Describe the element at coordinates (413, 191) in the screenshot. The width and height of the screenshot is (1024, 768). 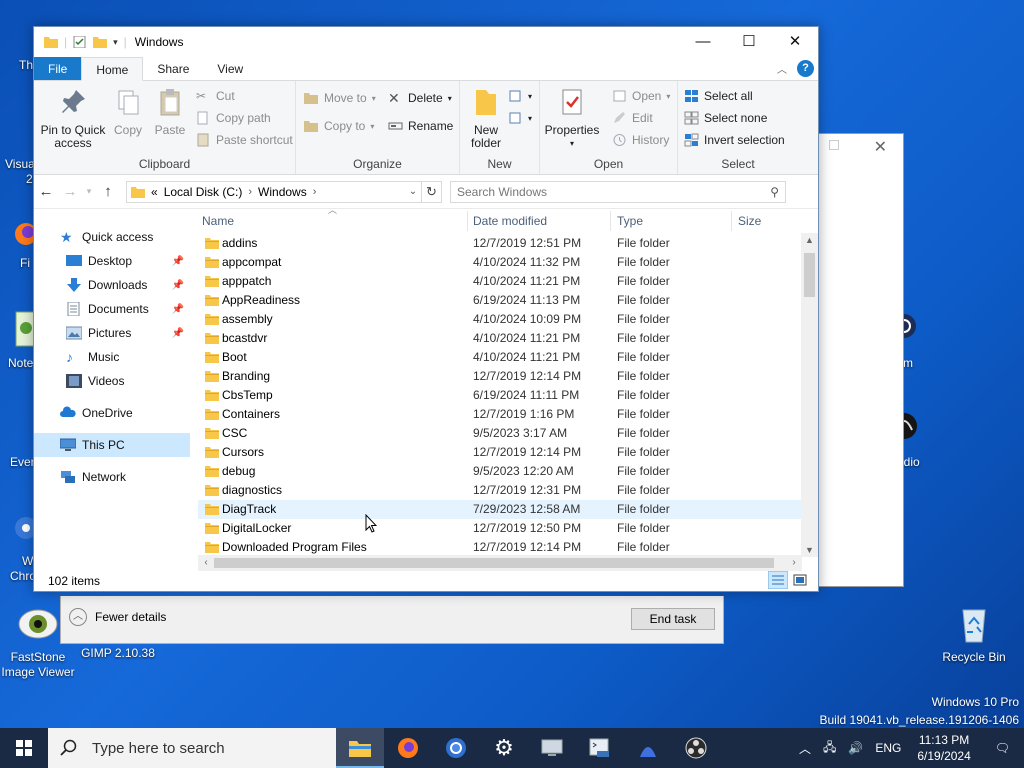
I see `chevron-down-icon: ⌄` at that location.